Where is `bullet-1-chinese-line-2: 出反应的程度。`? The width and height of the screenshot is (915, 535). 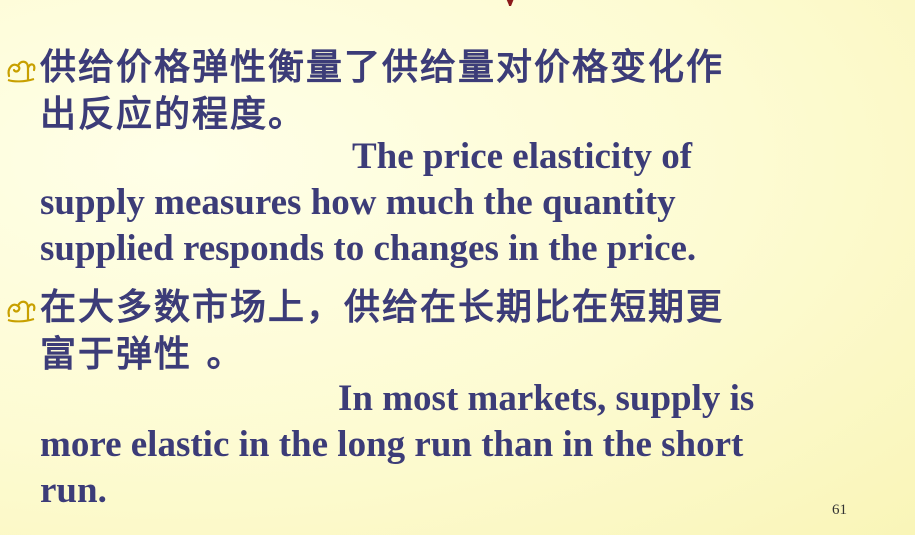 bullet-1-chinese-line-2: 出反应的程度。 is located at coordinates (173, 114).